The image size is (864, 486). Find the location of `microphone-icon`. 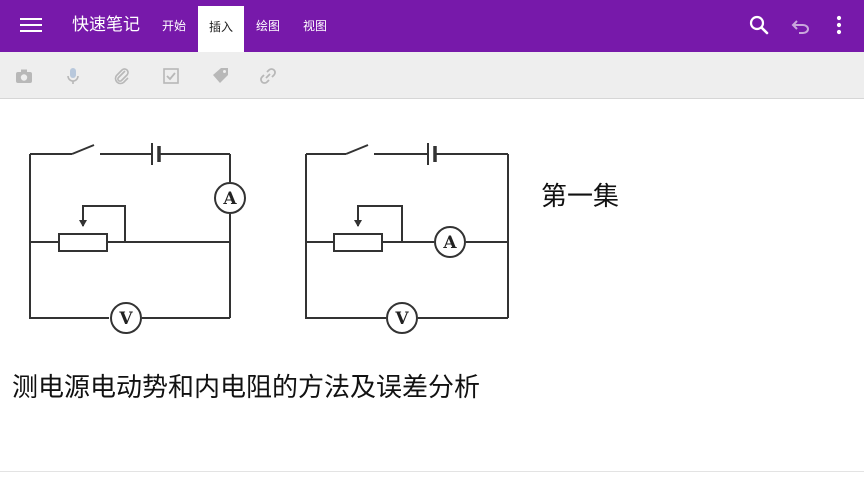

microphone-icon is located at coordinates (73, 76).